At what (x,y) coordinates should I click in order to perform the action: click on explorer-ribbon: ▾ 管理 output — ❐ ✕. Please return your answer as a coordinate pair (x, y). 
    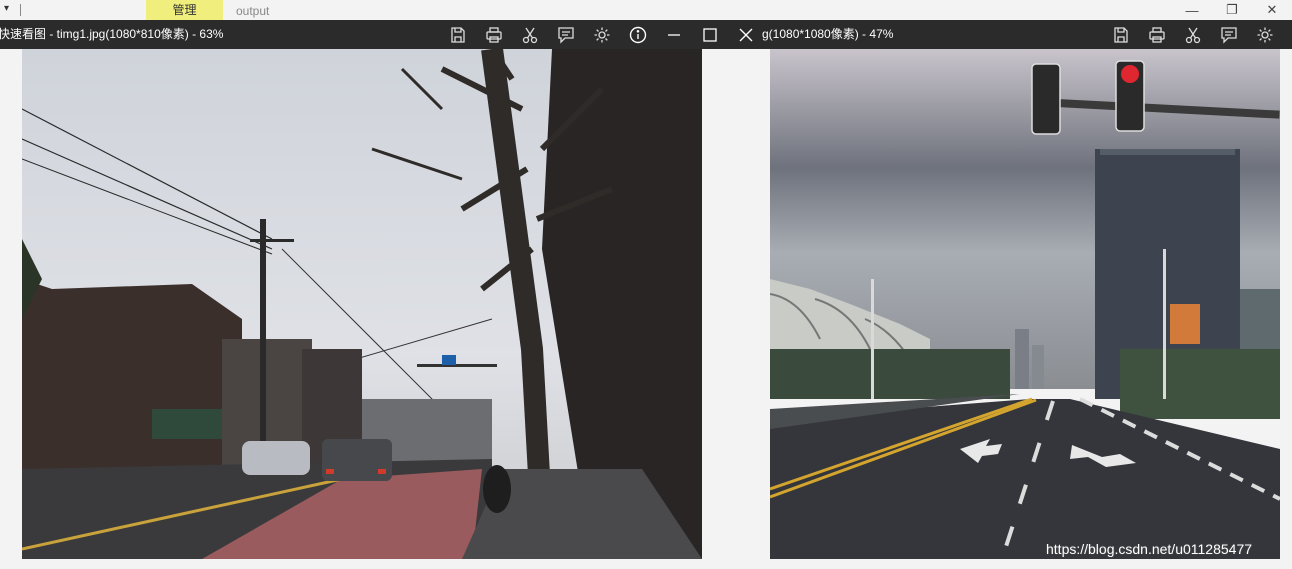
    Looking at the image, I should click on (646, 10).